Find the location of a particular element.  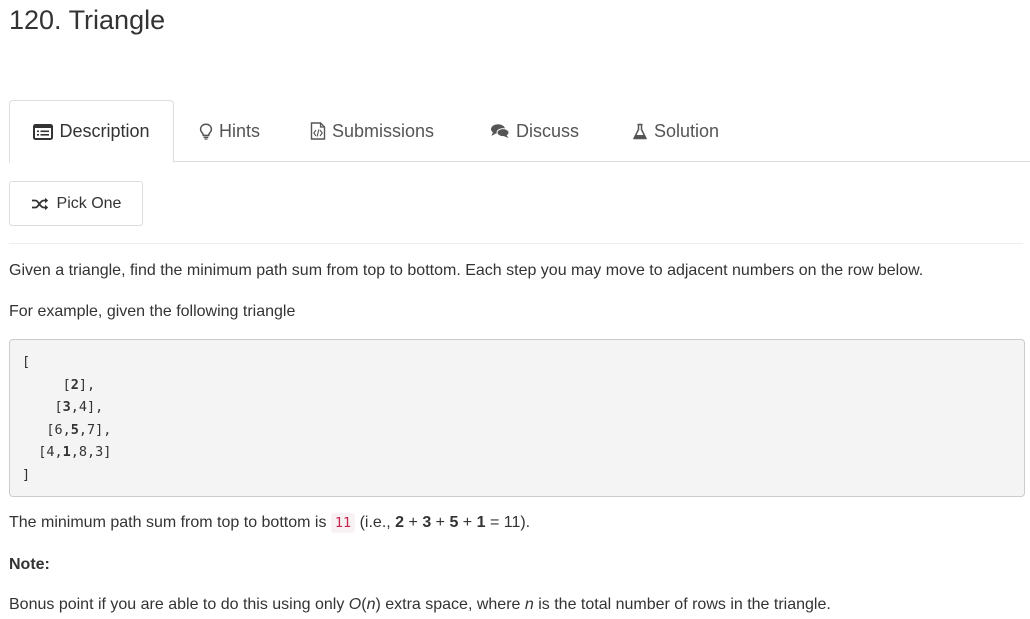

divider is located at coordinates (516, 243).